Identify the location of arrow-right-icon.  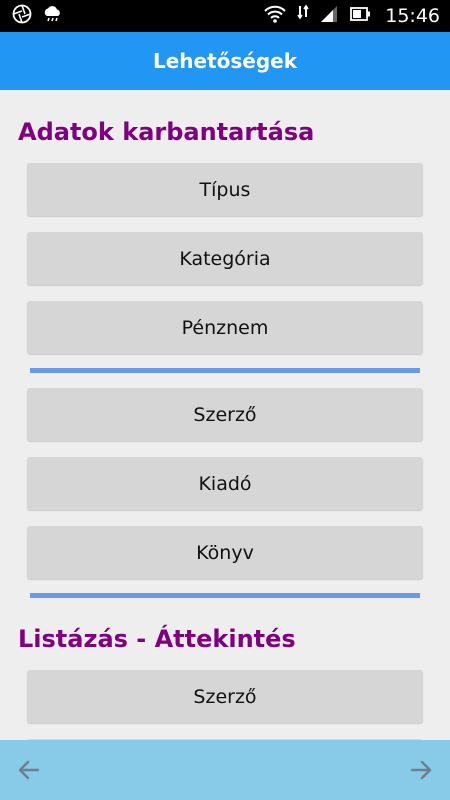
(421, 770).